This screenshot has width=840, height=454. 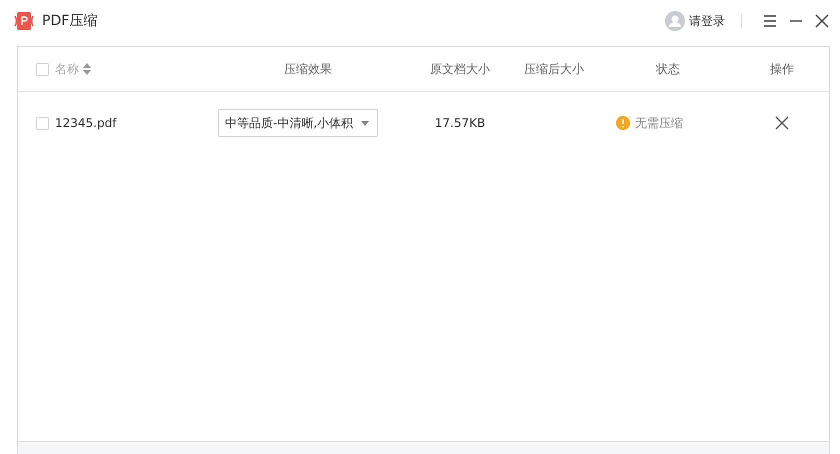 What do you see at coordinates (695, 21) in the screenshot?
I see `login-link: 请登录` at bounding box center [695, 21].